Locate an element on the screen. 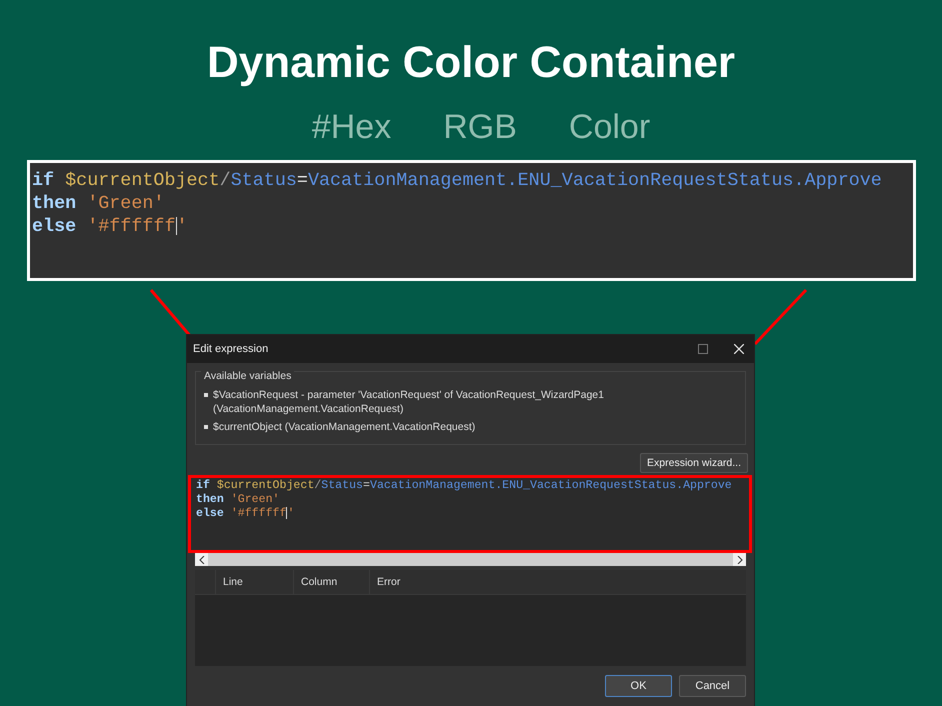 Image resolution: width=942 pixels, height=706 pixels. close-icon is located at coordinates (739, 349).